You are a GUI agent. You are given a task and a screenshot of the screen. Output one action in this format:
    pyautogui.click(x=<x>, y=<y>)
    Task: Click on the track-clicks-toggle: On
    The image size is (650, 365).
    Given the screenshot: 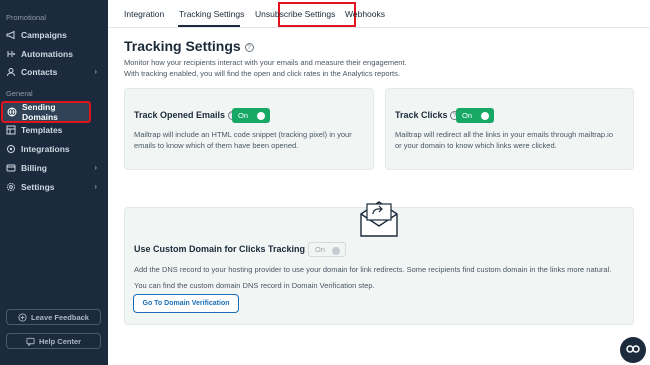 What is the action you would take?
    pyautogui.click(x=475, y=115)
    